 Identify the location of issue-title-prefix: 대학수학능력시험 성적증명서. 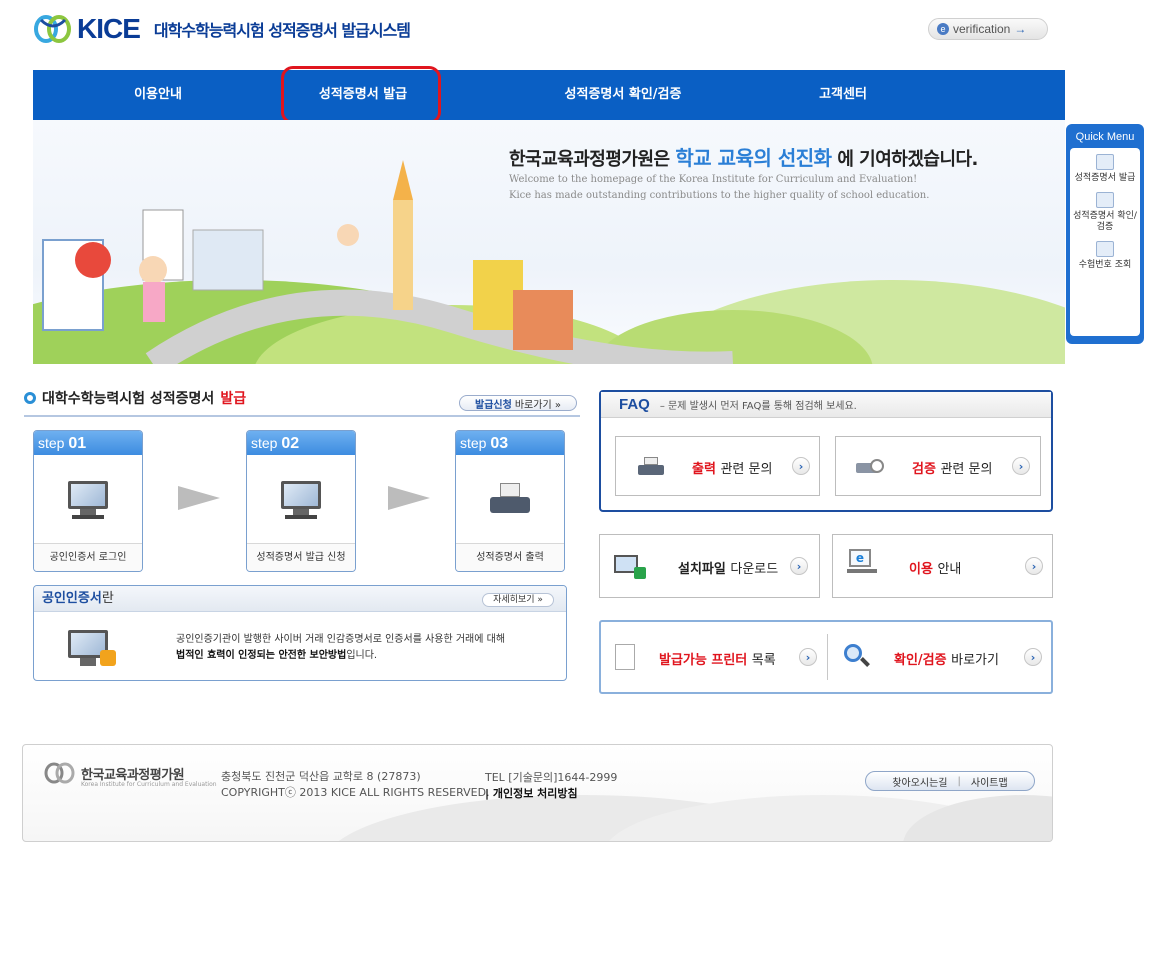
(128, 399).